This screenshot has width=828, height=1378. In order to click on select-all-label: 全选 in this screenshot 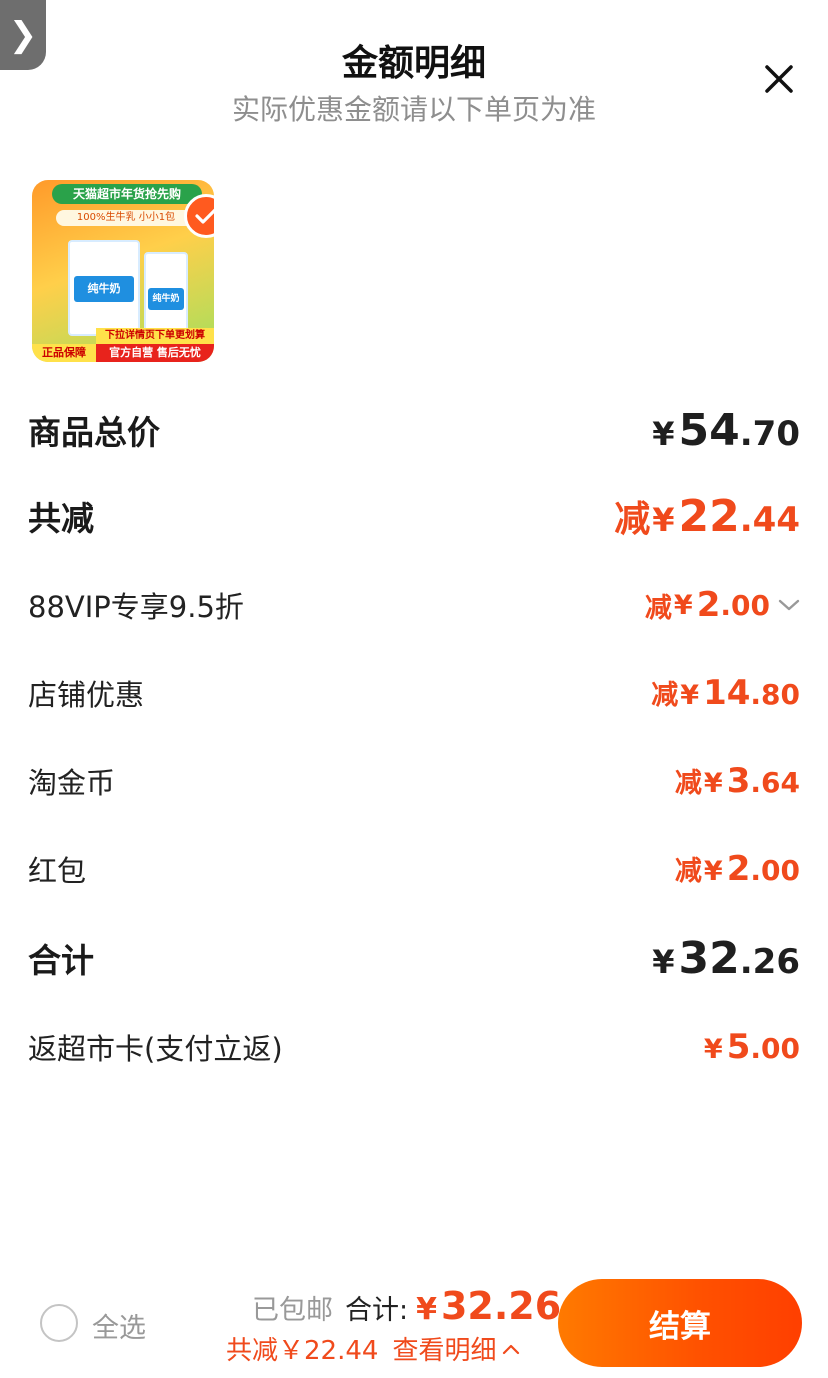, I will do `click(119, 1325)`.